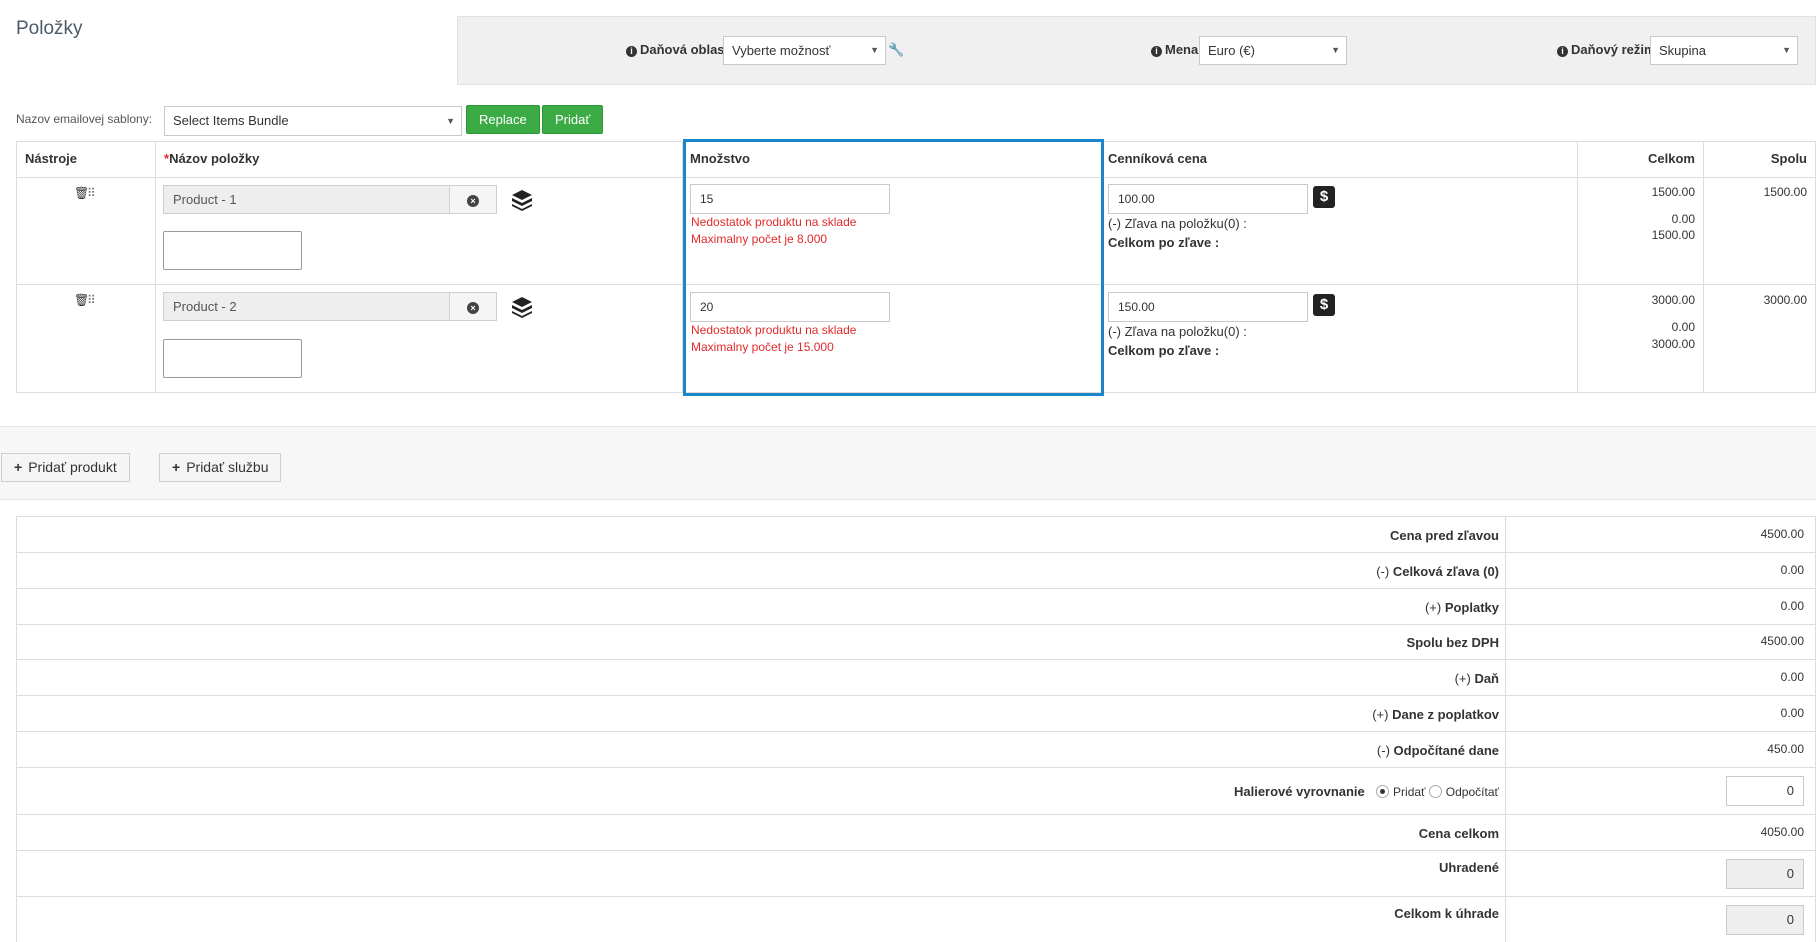 The height and width of the screenshot is (942, 1816). I want to click on add-service-button: + Pridať službu, so click(220, 467).